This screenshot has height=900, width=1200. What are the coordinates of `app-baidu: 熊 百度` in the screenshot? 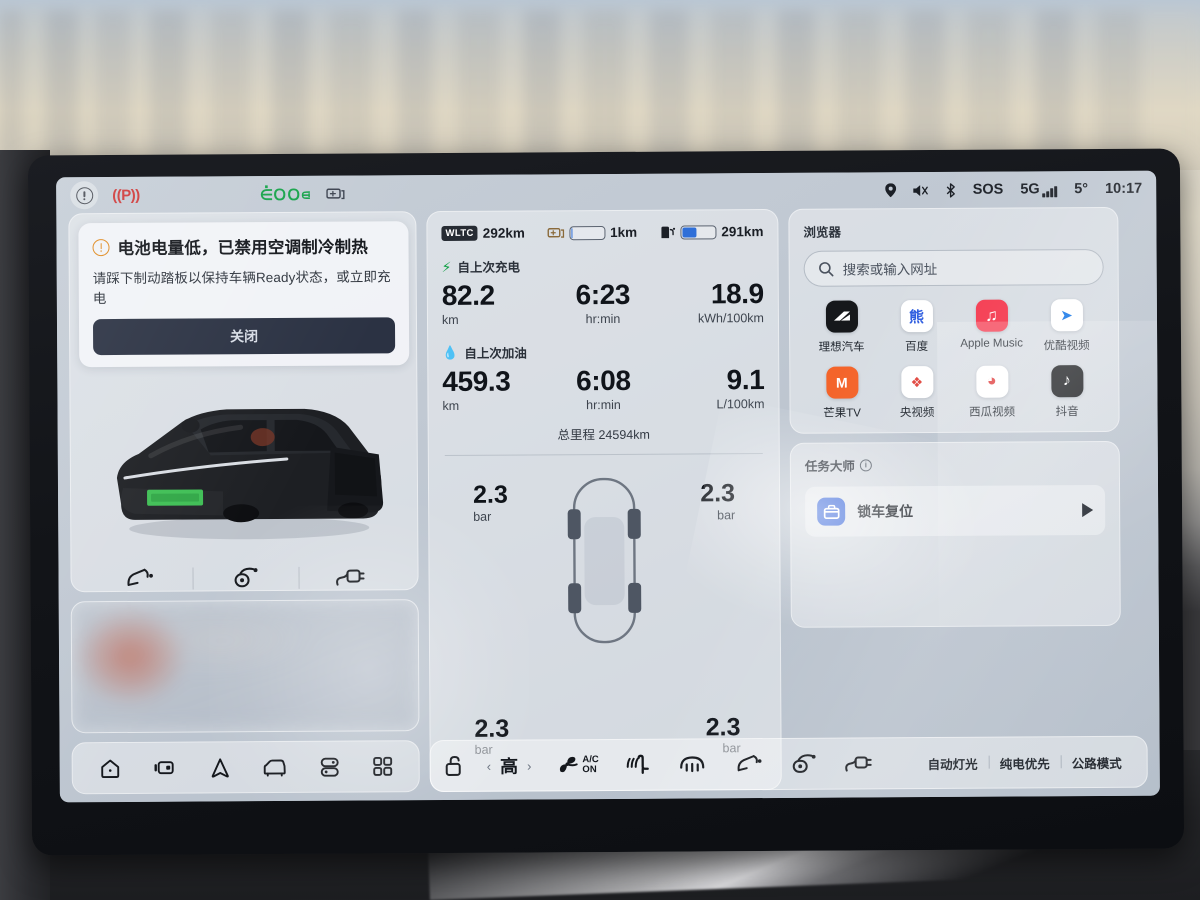 It's located at (916, 327).